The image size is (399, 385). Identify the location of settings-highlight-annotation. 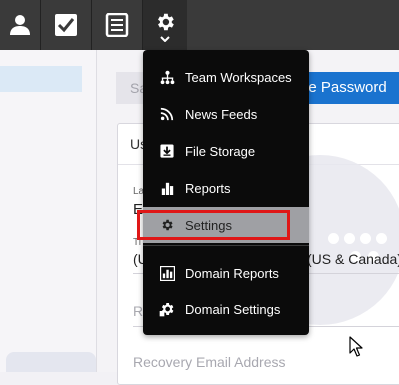
(213, 225).